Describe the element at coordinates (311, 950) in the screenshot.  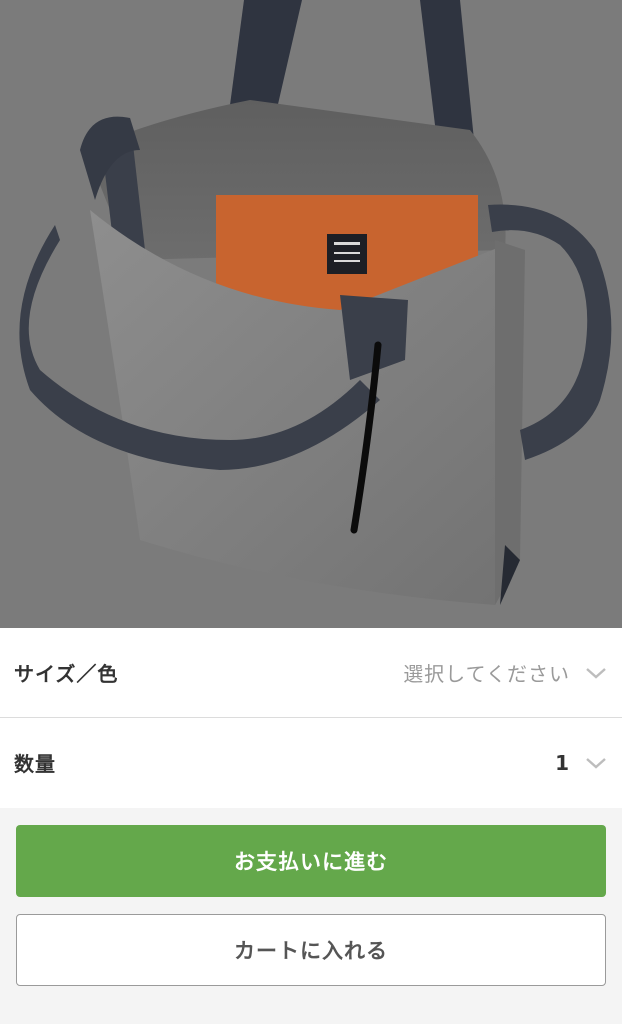
I see `add-to-cart-button: カートに入れる` at that location.